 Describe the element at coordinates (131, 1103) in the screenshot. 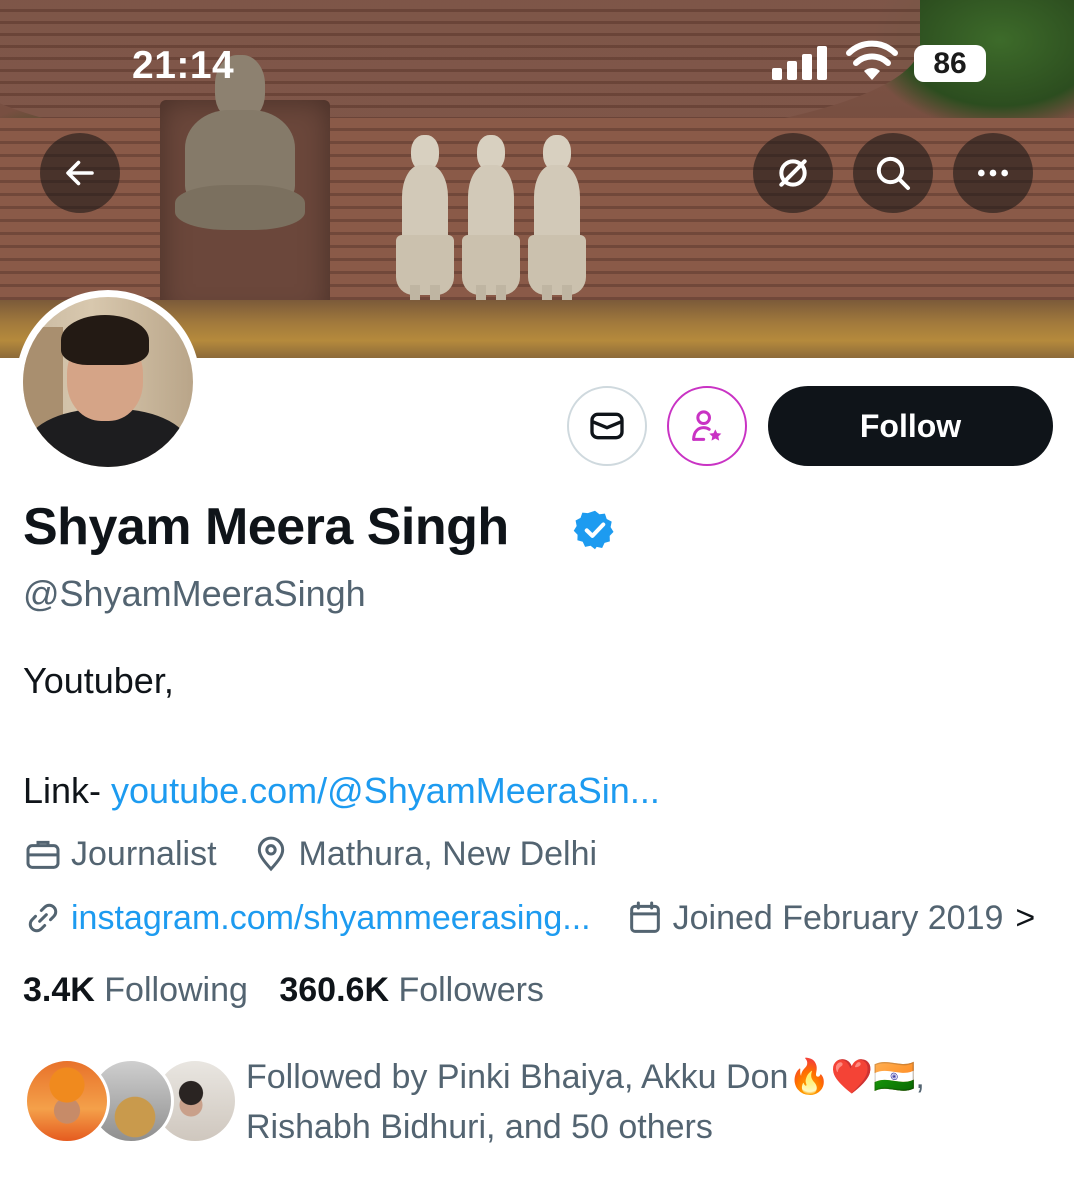

I see `followed-by-avatars` at that location.